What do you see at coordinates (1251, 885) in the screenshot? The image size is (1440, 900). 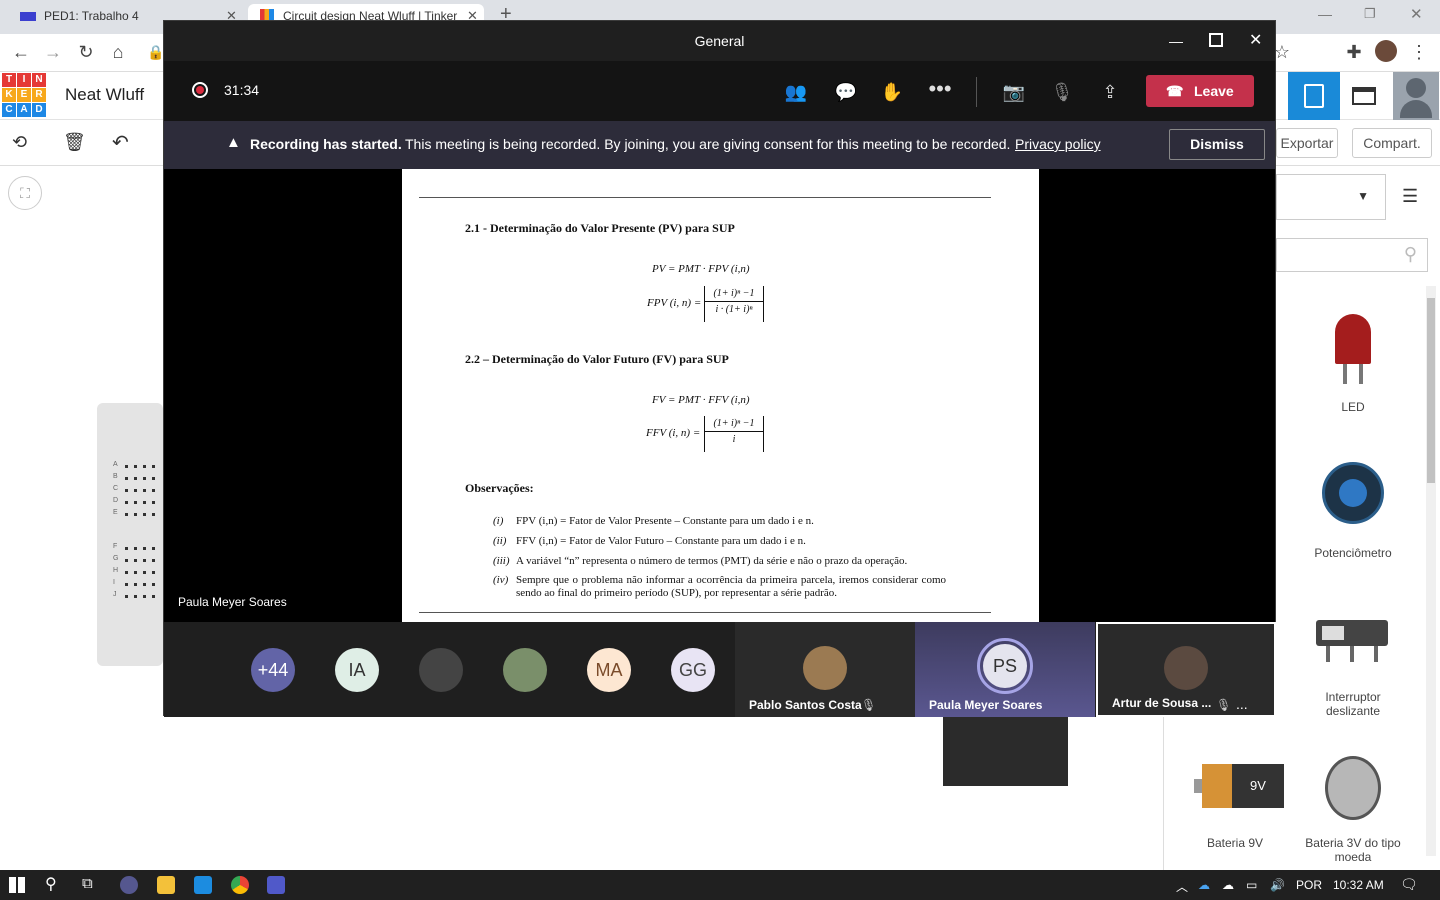 I see `network-icon: ▭` at bounding box center [1251, 885].